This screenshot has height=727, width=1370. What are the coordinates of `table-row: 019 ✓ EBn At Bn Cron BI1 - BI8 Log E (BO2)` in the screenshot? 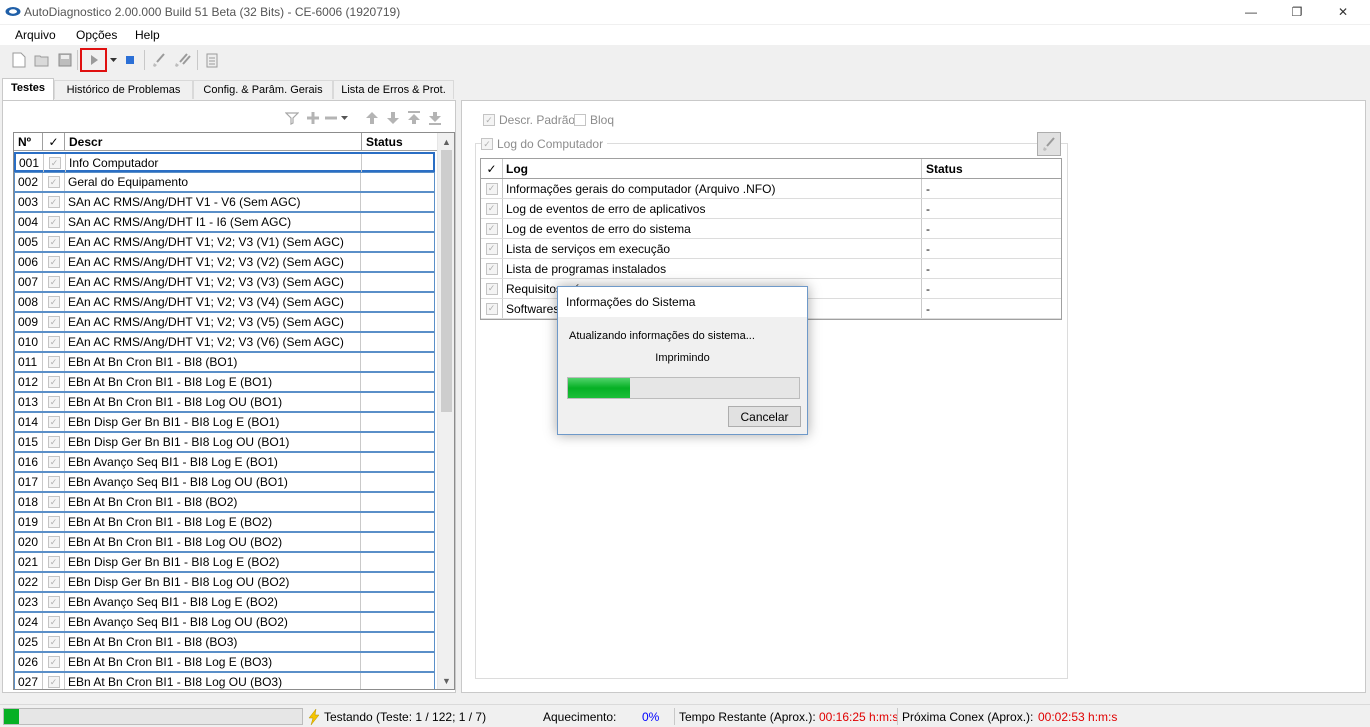 It's located at (224, 522).